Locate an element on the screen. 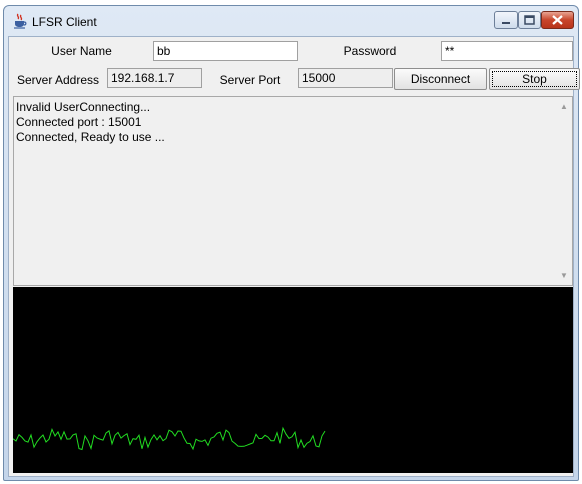  password-label: Password is located at coordinates (370, 51).